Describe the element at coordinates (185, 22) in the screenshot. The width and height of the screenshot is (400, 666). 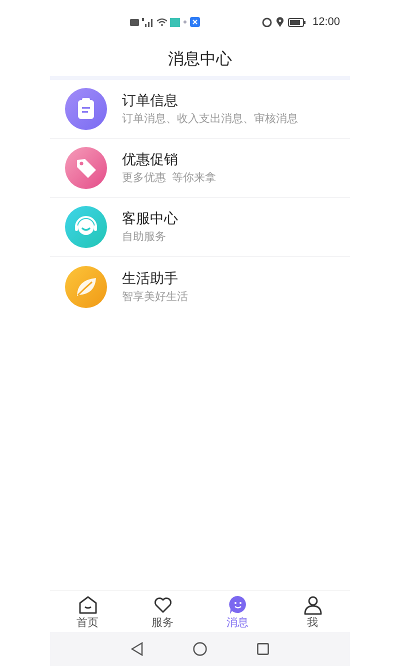
I see `dot-icon` at that location.